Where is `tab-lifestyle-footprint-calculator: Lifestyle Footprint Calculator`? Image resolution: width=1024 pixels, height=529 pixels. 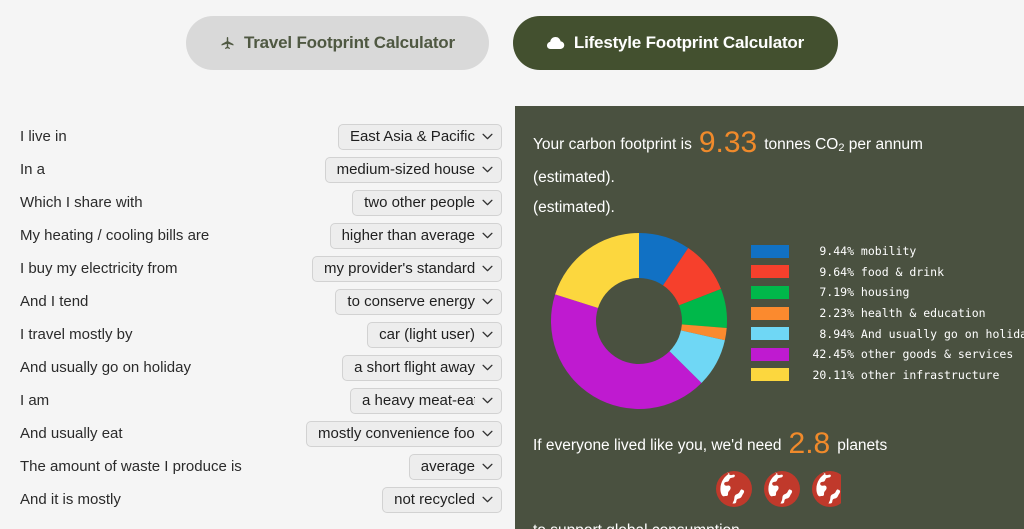 tab-lifestyle-footprint-calculator: Lifestyle Footprint Calculator is located at coordinates (675, 43).